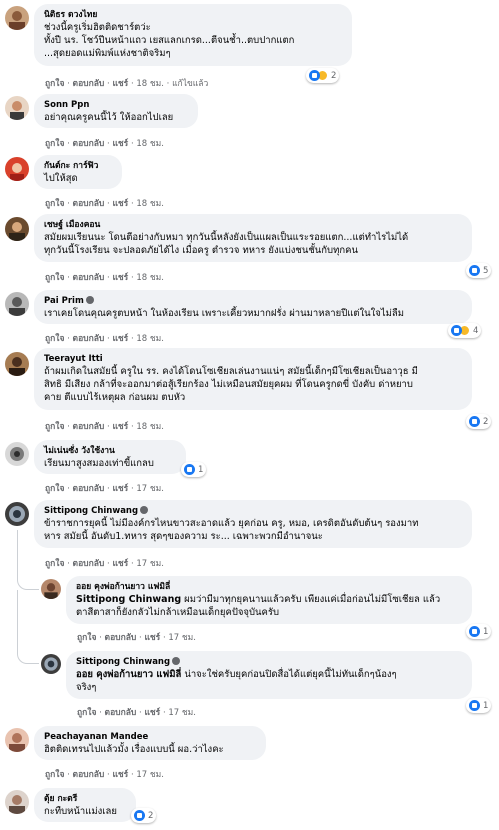 This screenshot has height=830, width=499. What do you see at coordinates (253, 359) in the screenshot?
I see `commenter-name: Teerayut Itti` at bounding box center [253, 359].